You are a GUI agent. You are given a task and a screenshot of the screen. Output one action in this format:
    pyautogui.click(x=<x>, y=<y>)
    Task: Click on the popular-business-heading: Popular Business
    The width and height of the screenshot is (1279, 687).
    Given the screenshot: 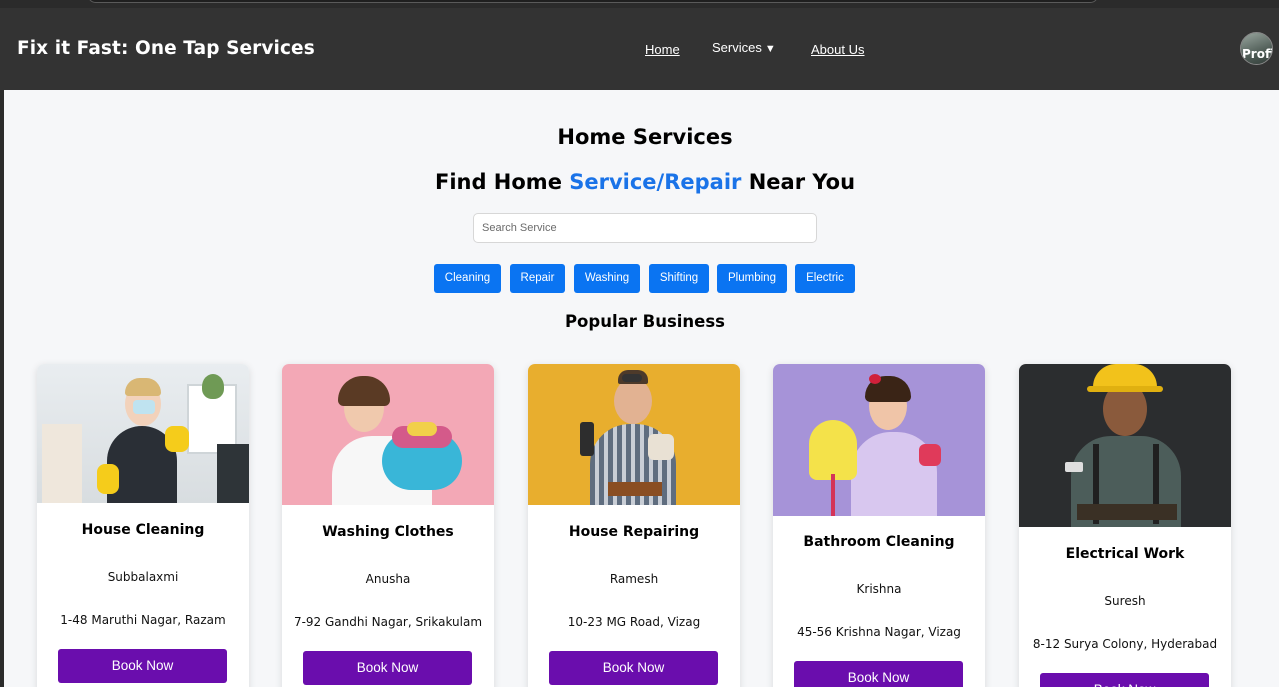 What is the action you would take?
    pyautogui.click(x=645, y=321)
    